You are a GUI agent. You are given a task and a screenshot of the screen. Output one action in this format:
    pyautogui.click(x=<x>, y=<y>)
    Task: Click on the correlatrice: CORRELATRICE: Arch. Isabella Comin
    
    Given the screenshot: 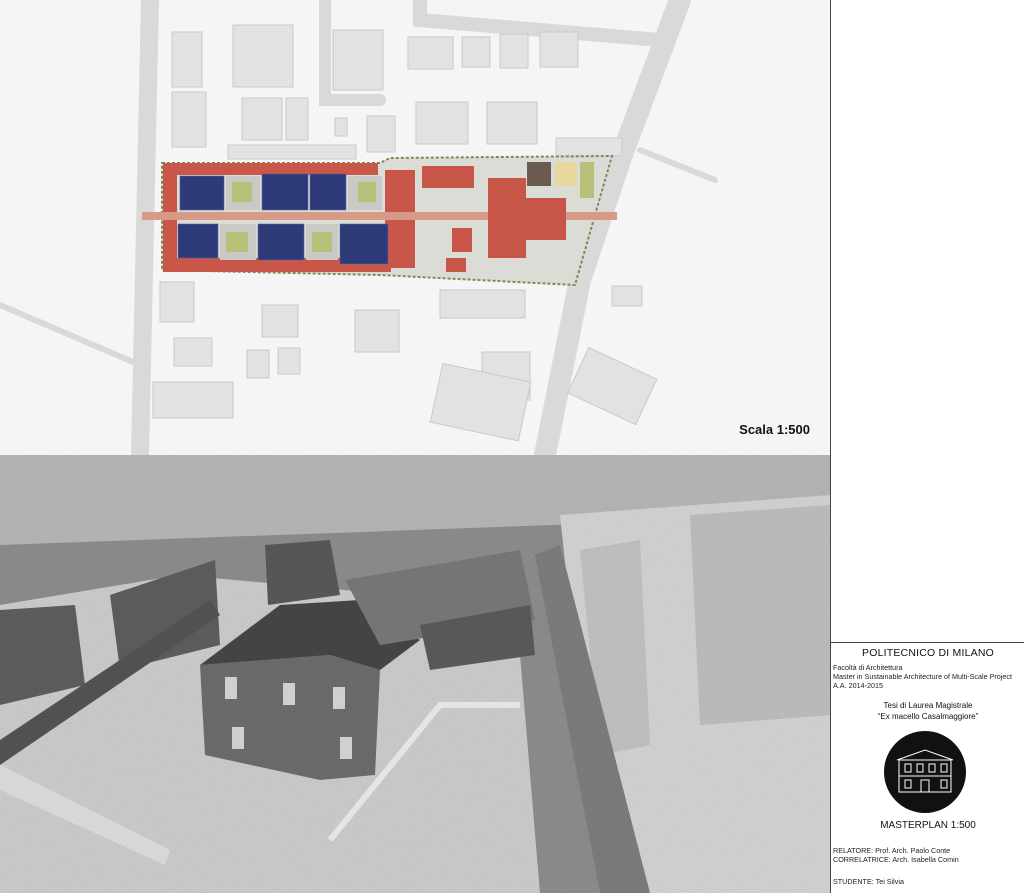 What is the action you would take?
    pyautogui.click(x=896, y=859)
    